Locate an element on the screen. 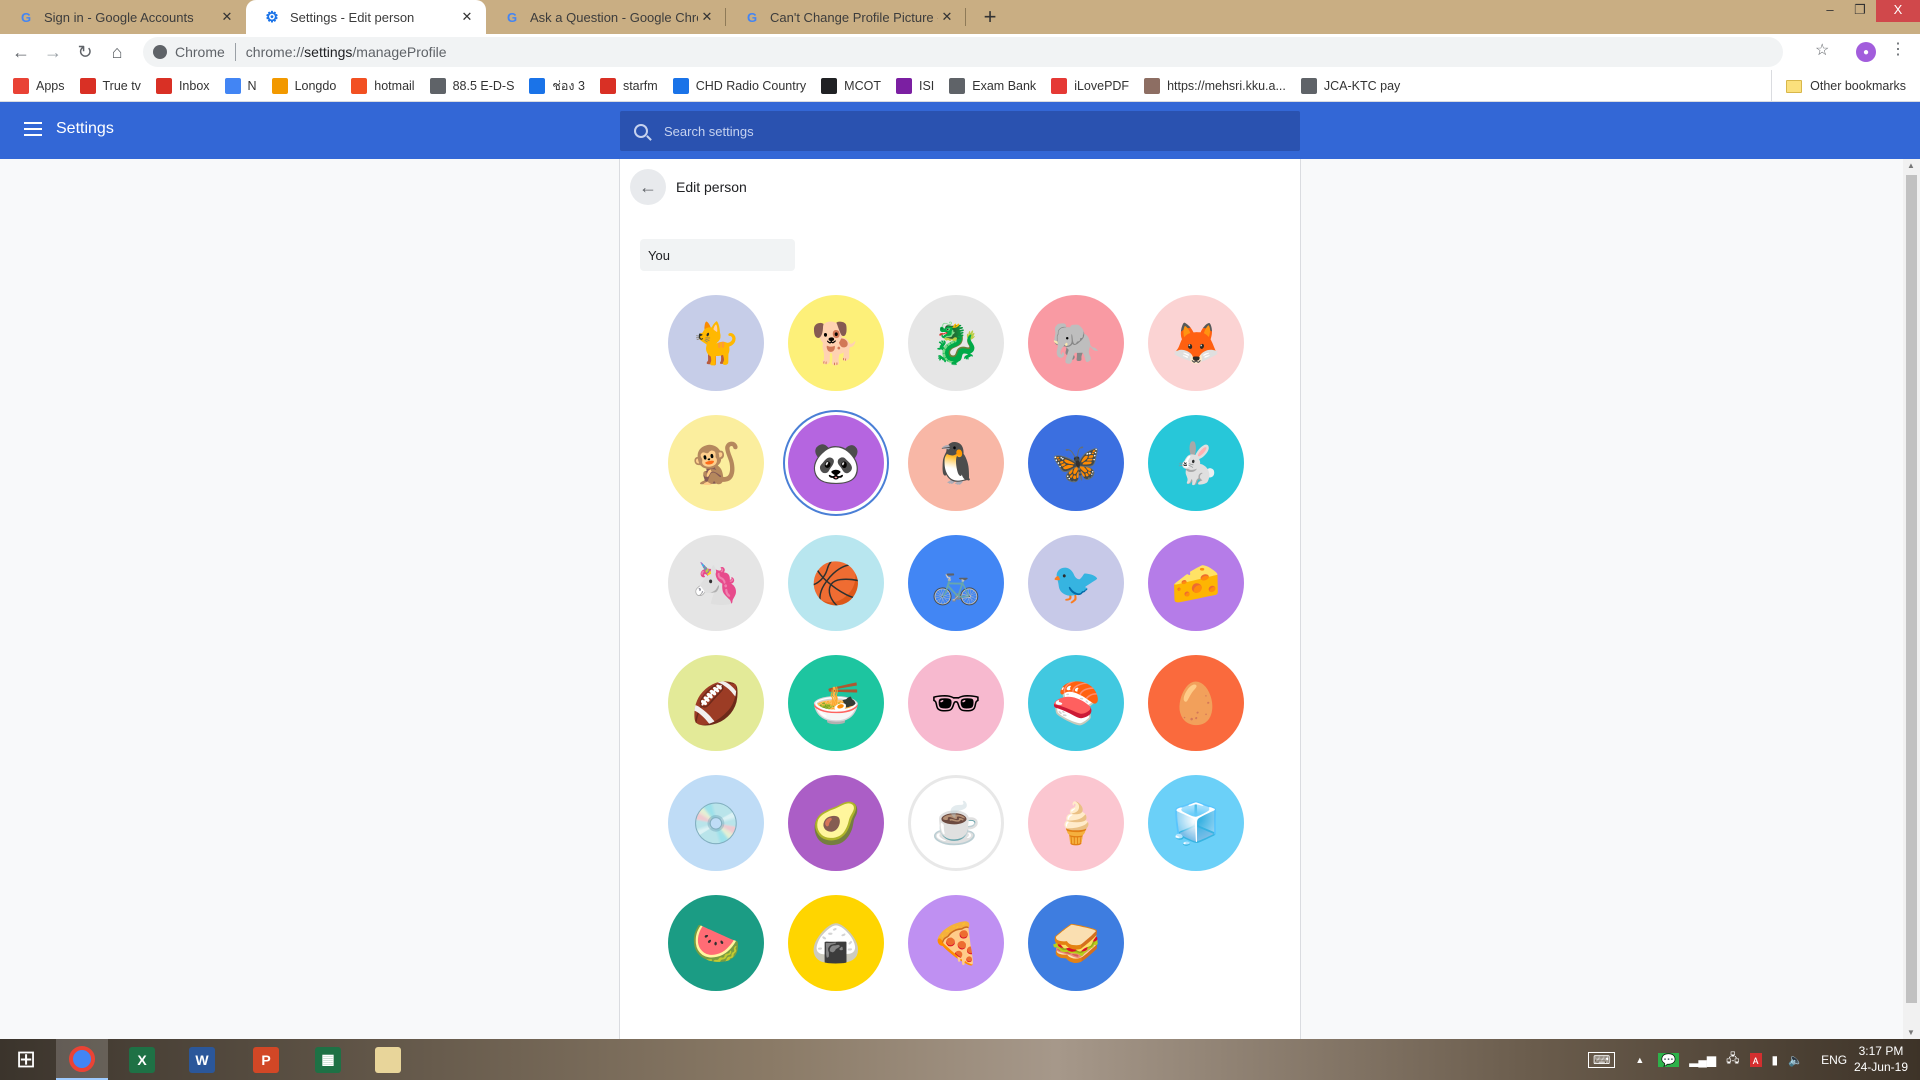 The image size is (1920, 1080). bookmark-longdo: Longdo is located at coordinates (303, 85).